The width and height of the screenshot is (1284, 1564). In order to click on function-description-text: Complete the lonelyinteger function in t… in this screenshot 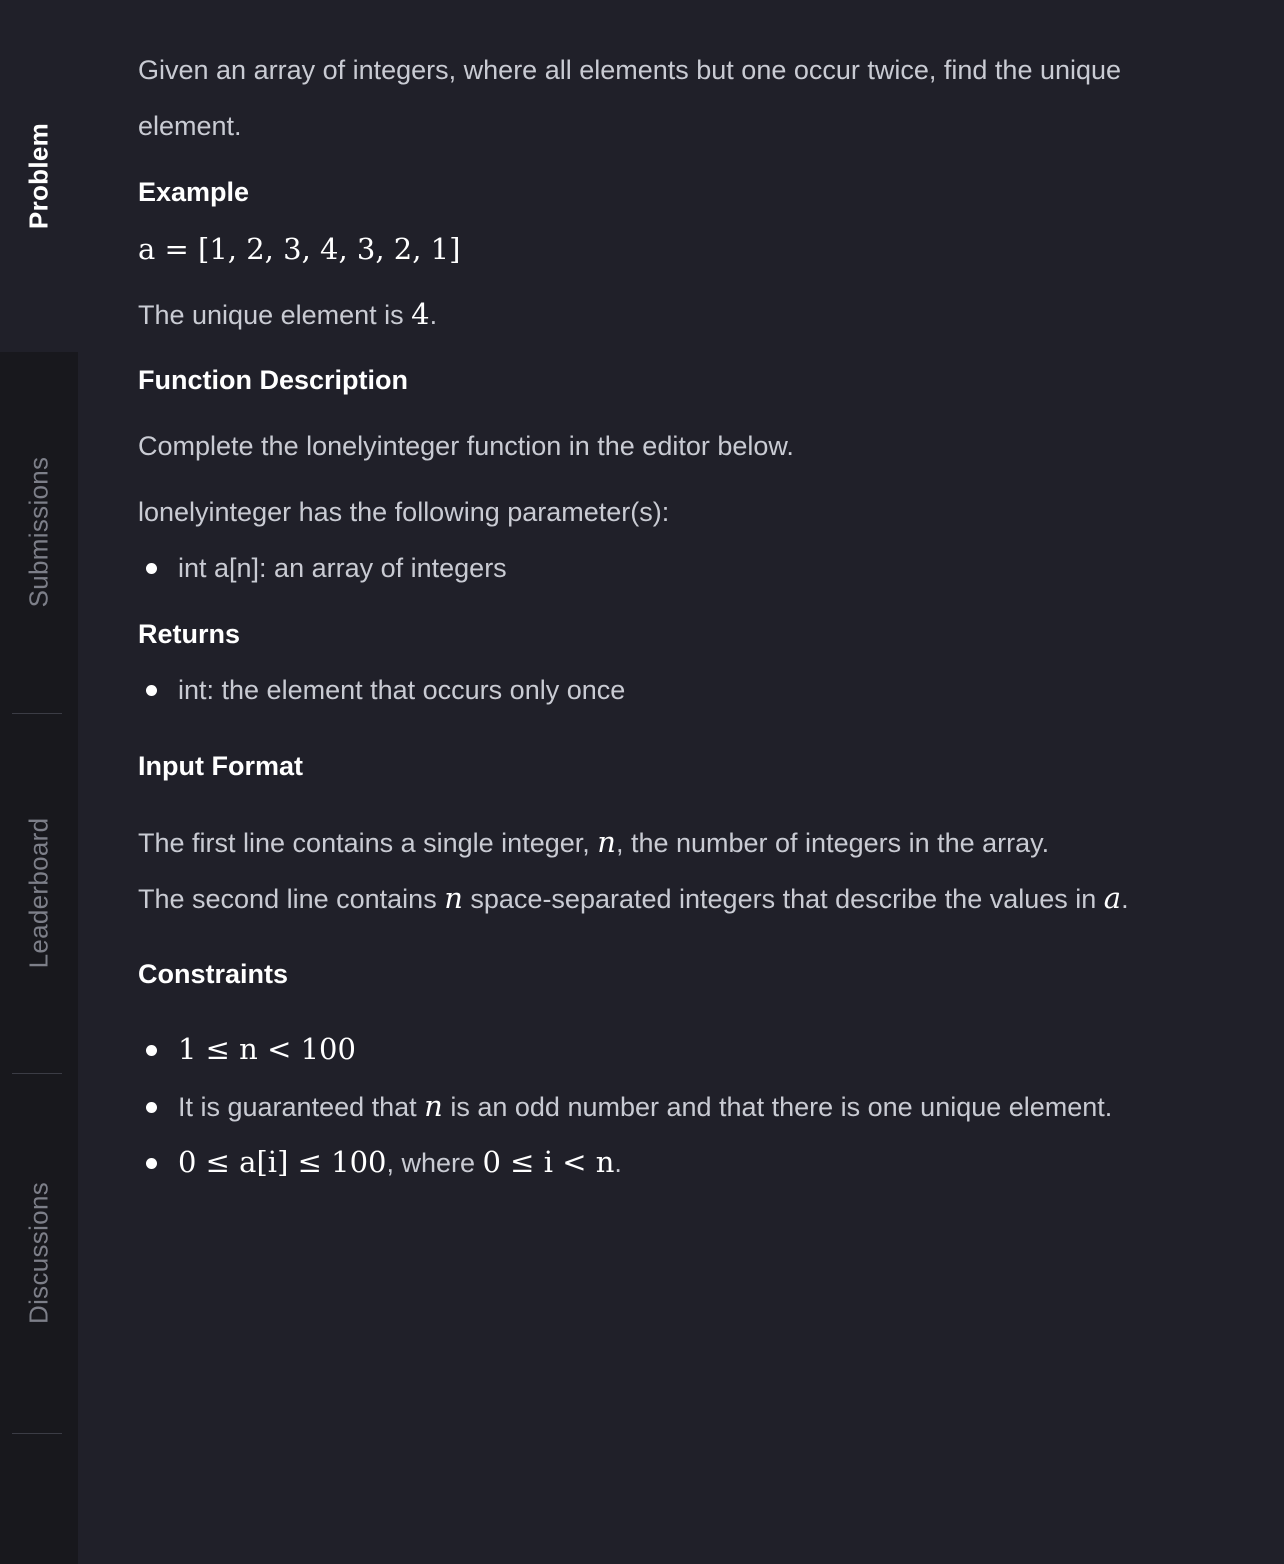, I will do `click(466, 446)`.